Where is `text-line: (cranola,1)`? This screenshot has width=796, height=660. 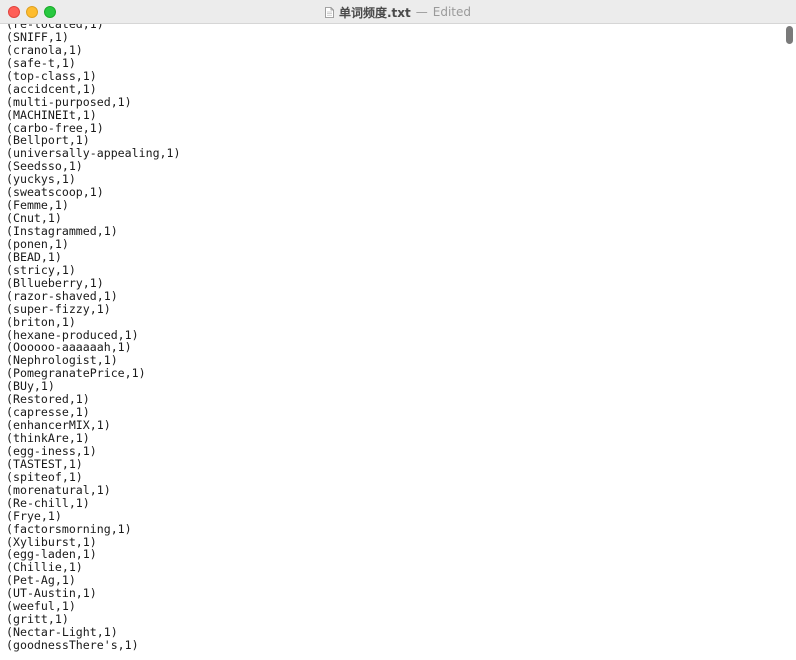 text-line: (cranola,1) is located at coordinates (44, 49).